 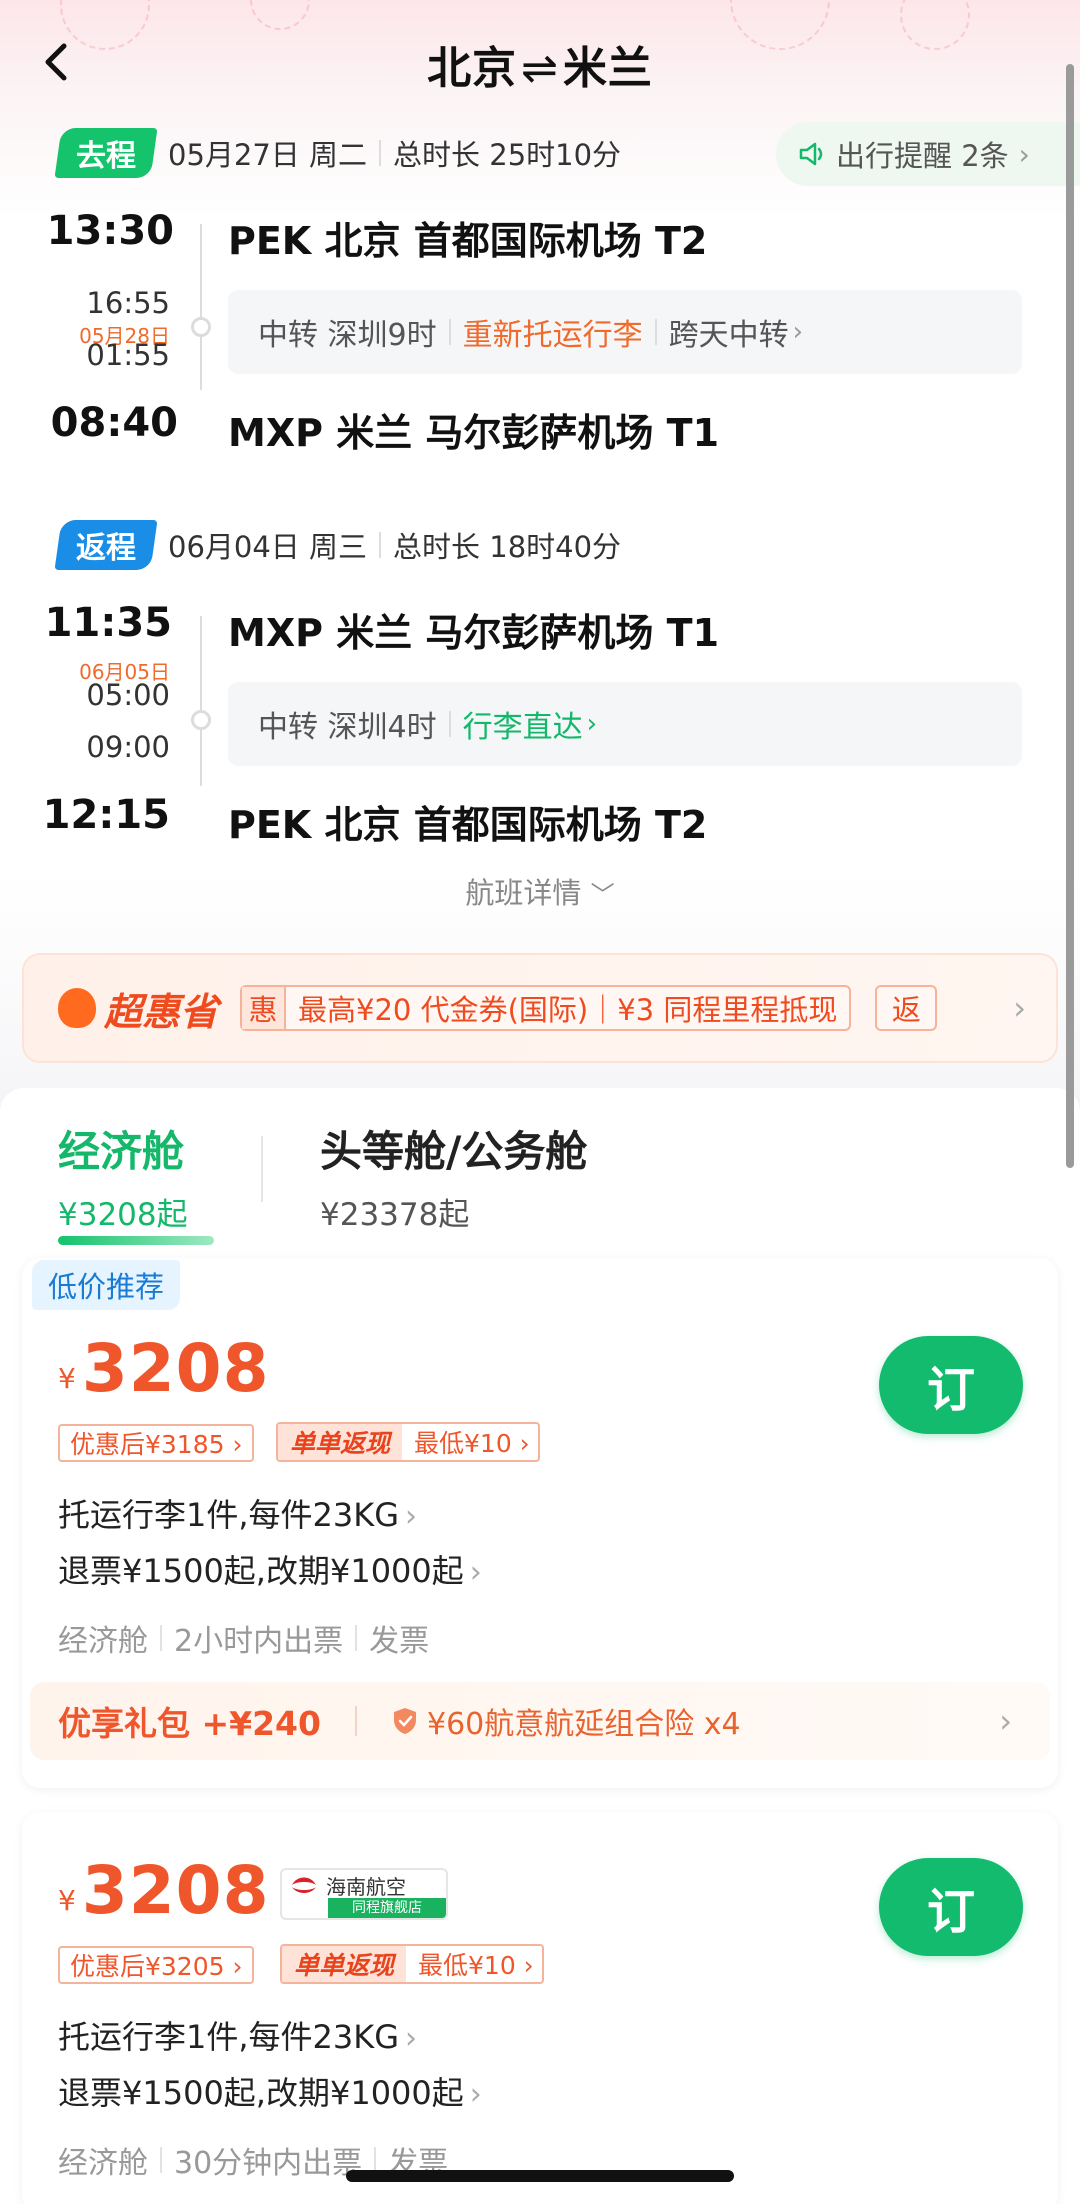 What do you see at coordinates (602, 895) in the screenshot?
I see `chevron-down-icon: ﹀` at bounding box center [602, 895].